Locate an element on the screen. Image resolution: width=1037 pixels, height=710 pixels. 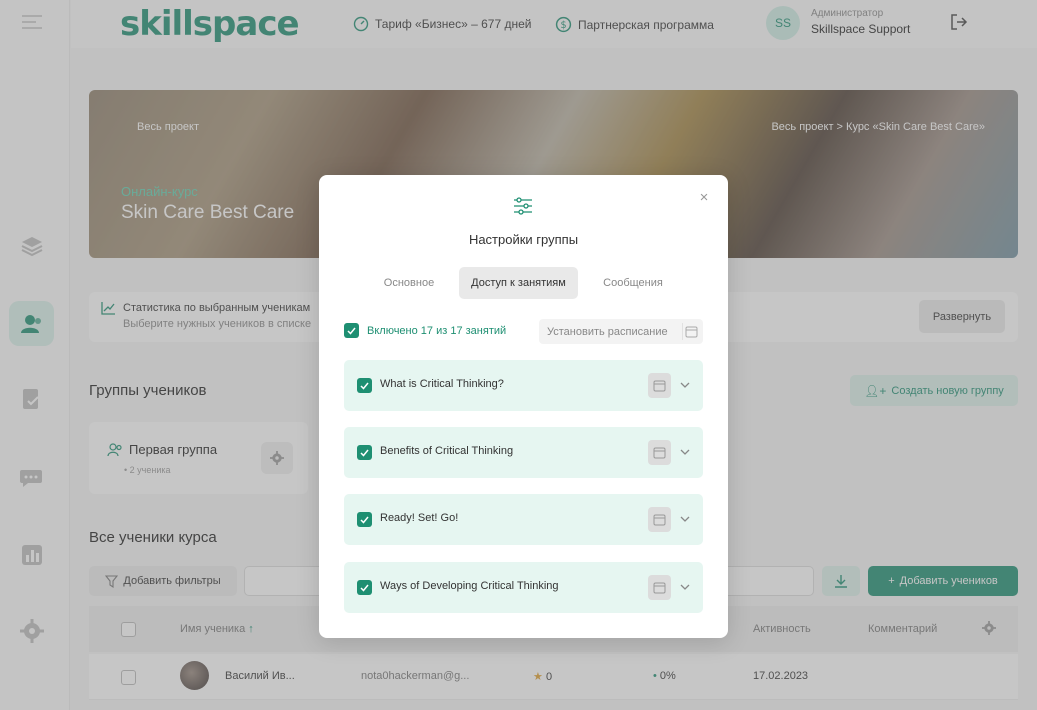
set-schedule-label: Установить расписание is located at coordinates (607, 331).